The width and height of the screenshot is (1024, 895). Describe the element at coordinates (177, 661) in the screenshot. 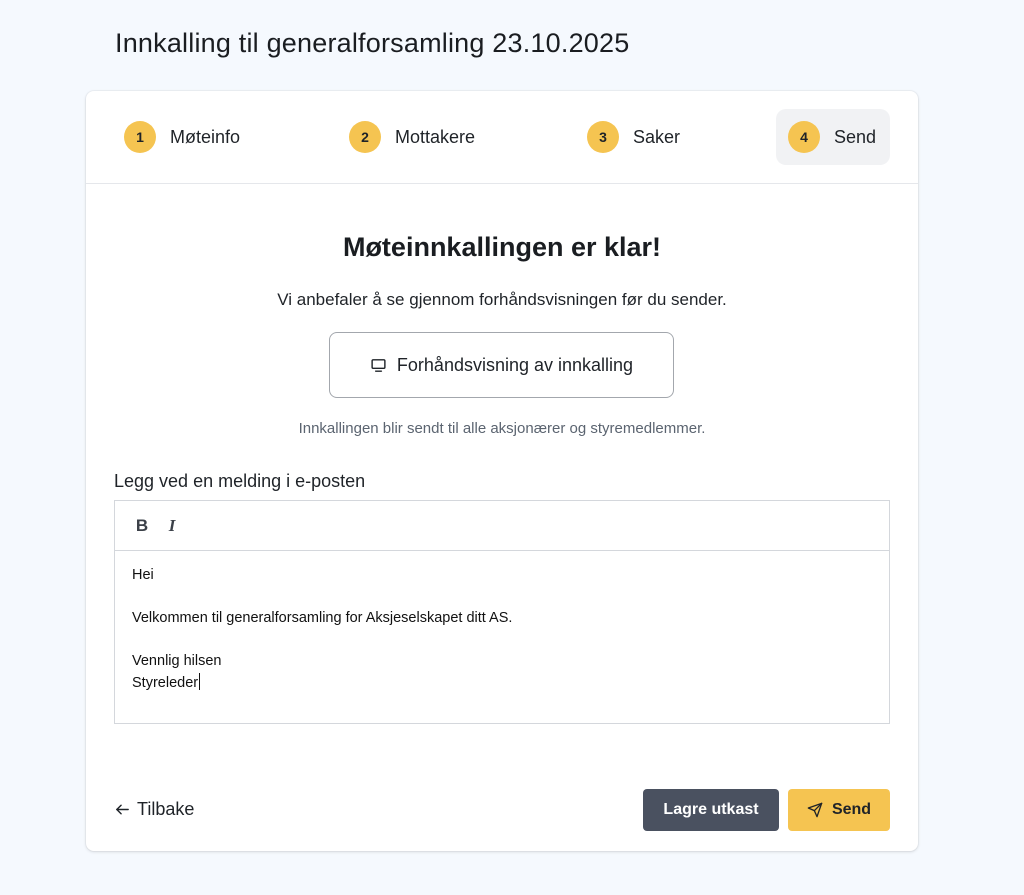

I see `message-line: Vennlig hilsen` at that location.